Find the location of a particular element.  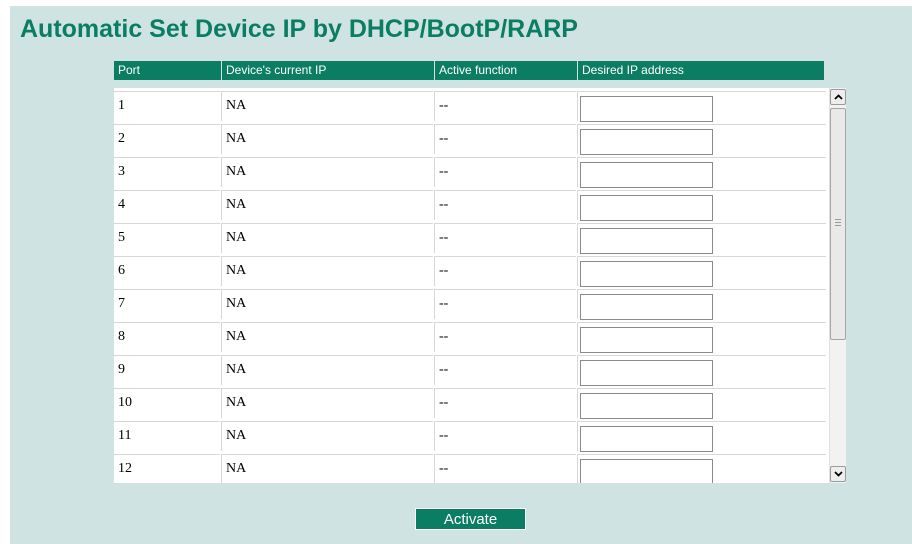

table-row: 8 NA -- is located at coordinates (470, 336).